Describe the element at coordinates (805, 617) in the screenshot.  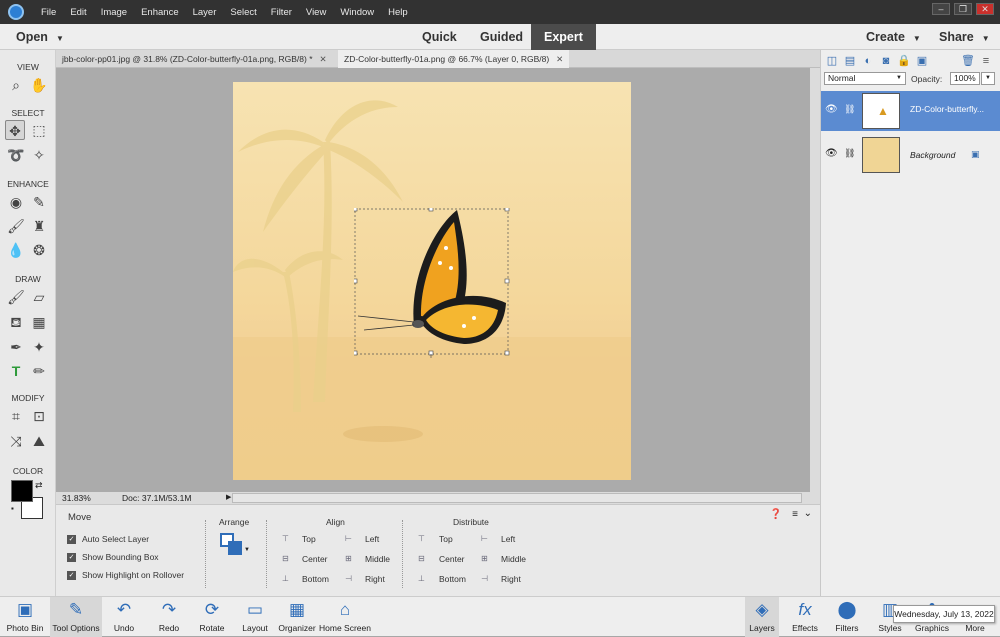
I see `effects-button: fx Effects` at that location.